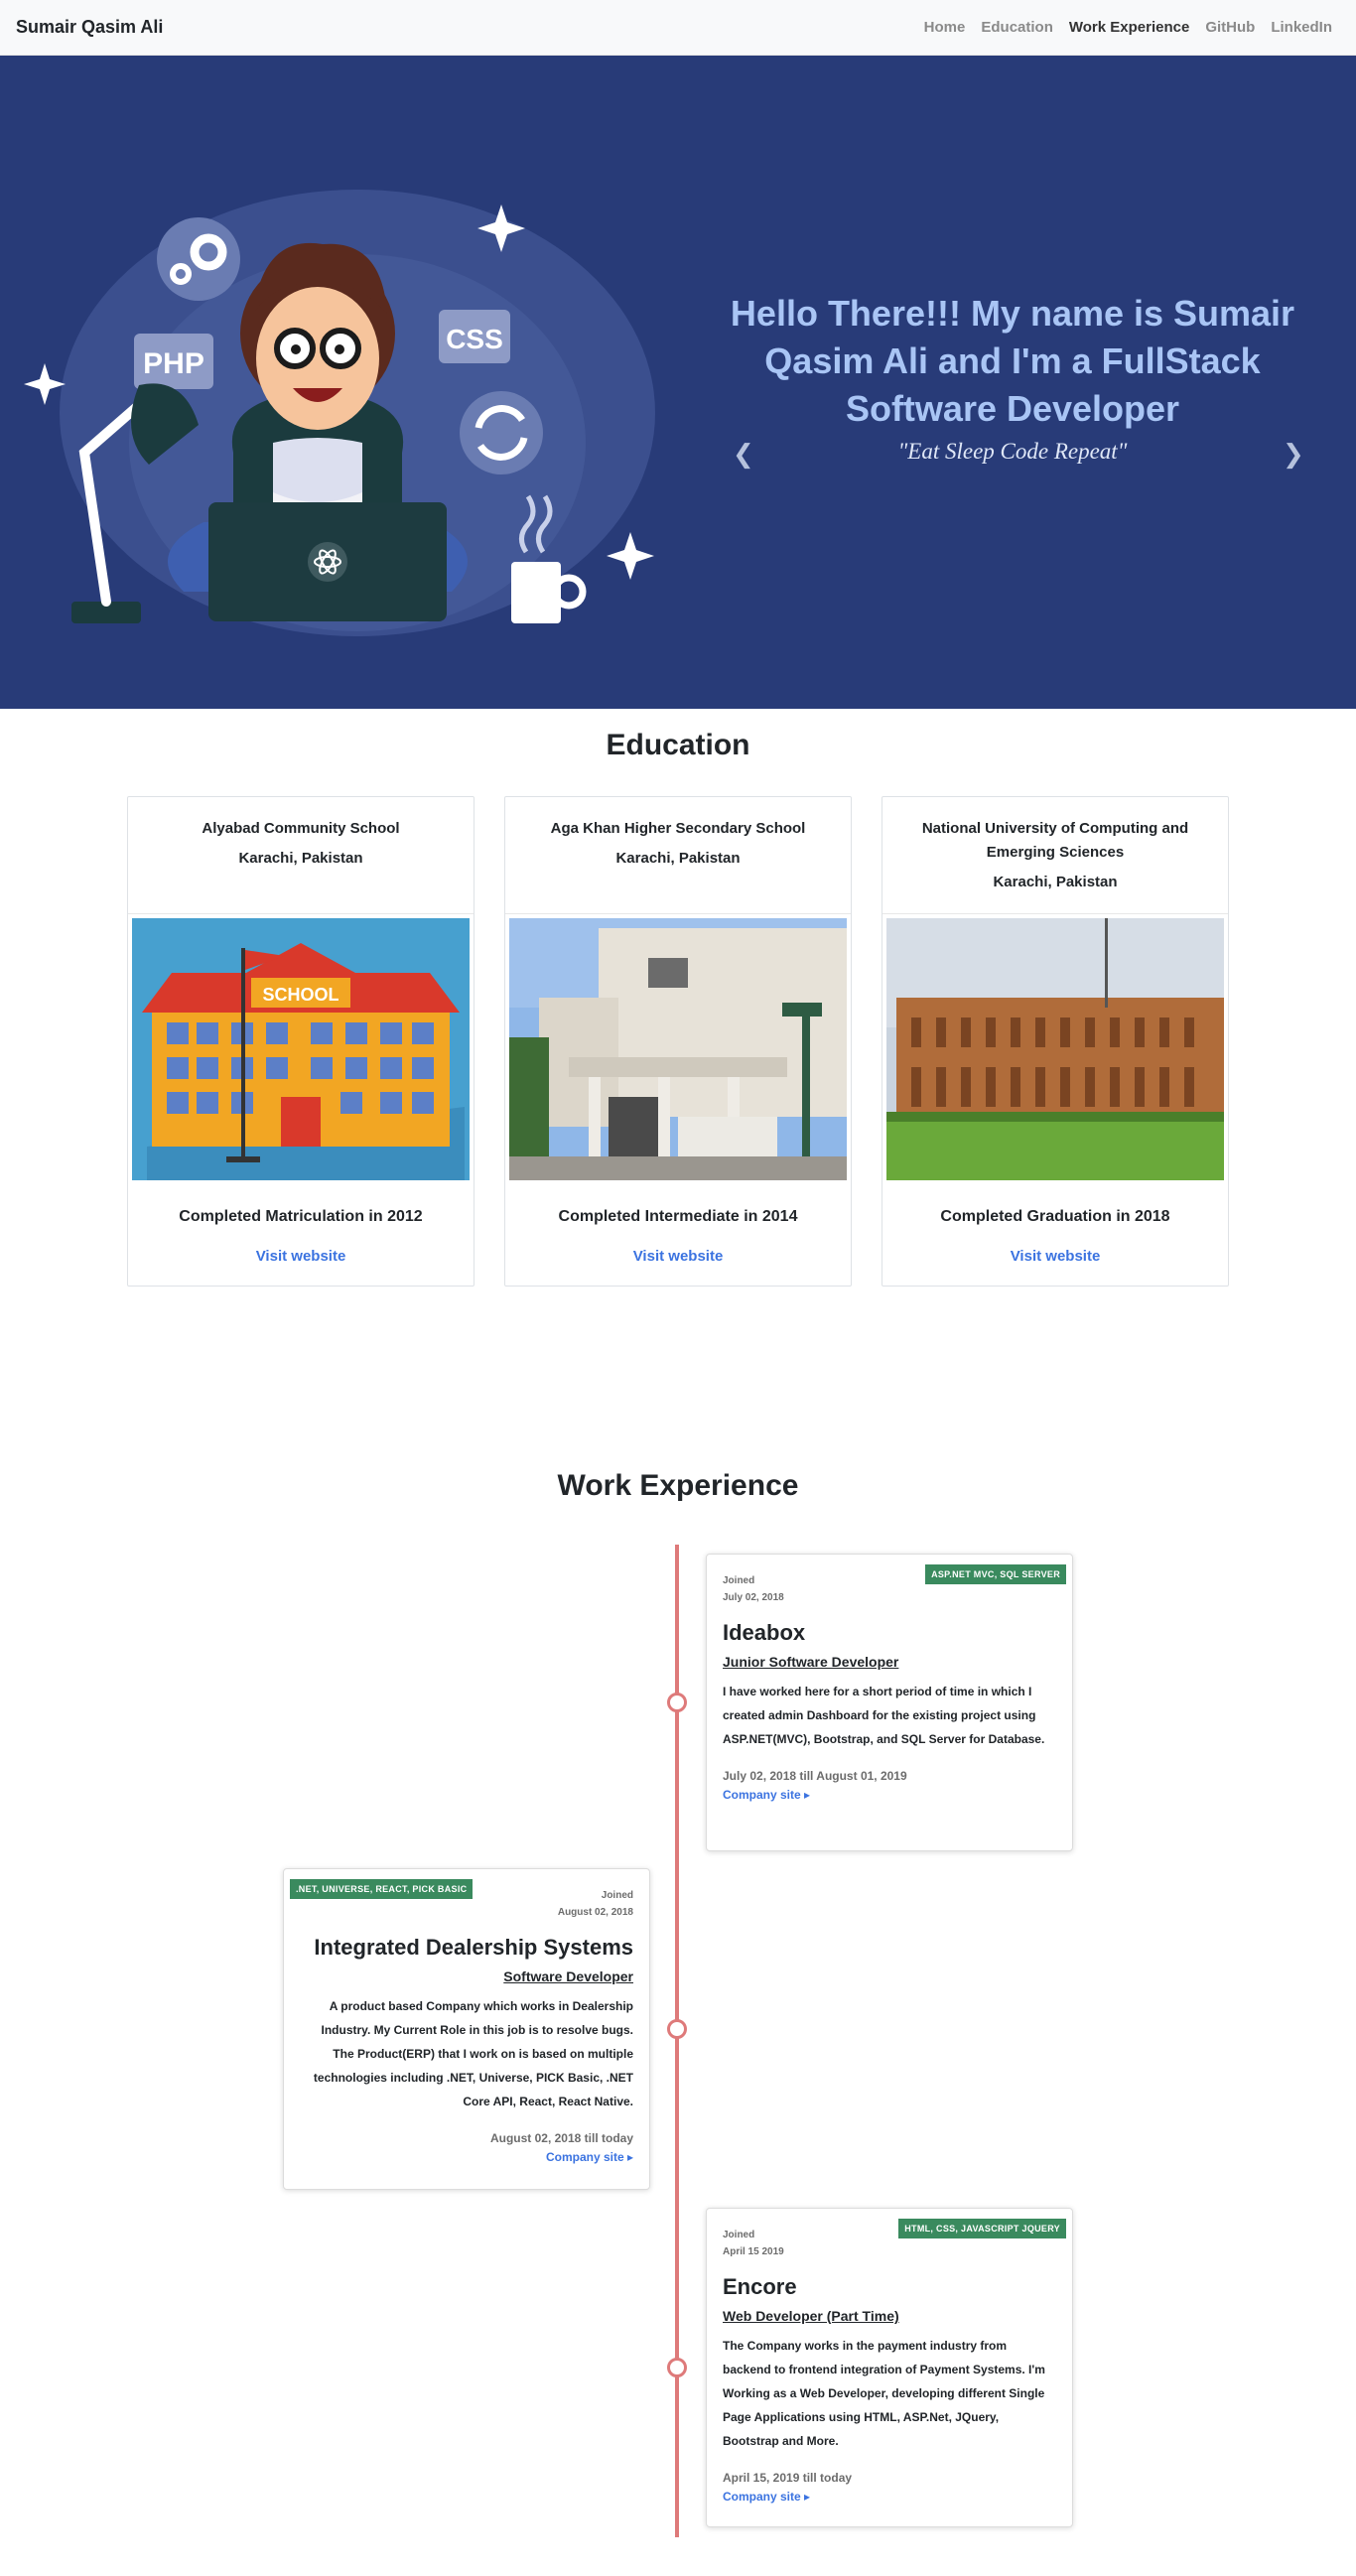  I want to click on school-name: Alyabad Community School, so click(301, 828).